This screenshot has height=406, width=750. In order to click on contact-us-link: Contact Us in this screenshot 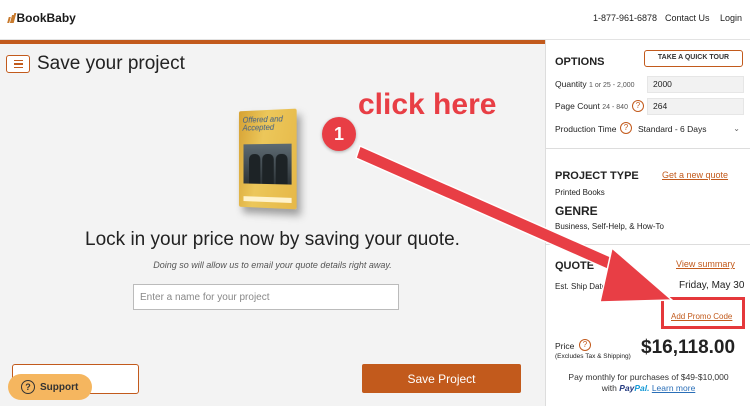, I will do `click(687, 18)`.